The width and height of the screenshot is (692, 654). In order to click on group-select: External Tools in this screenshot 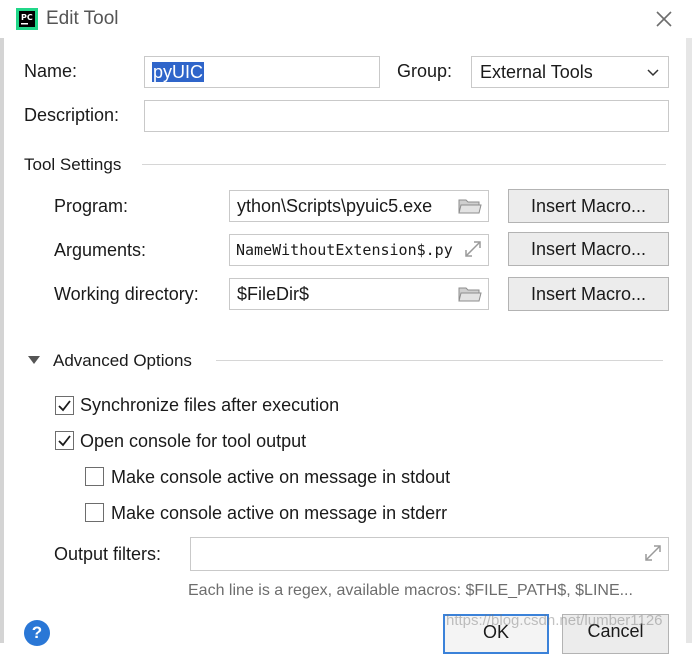, I will do `click(570, 72)`.